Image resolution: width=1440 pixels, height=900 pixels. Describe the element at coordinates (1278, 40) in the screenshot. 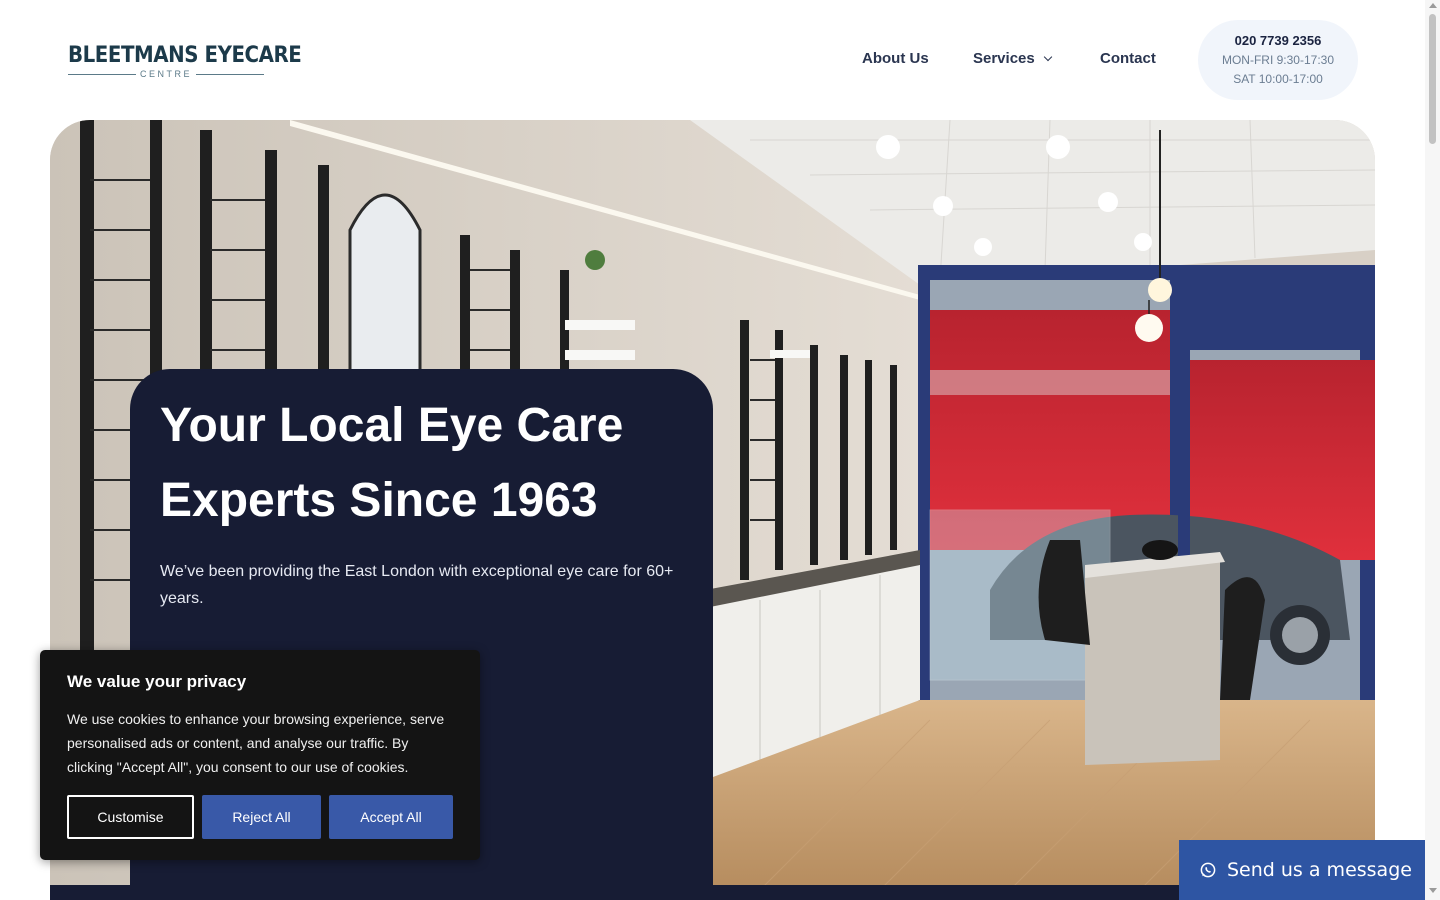

I see `phone-number: 020 7739 2356` at that location.